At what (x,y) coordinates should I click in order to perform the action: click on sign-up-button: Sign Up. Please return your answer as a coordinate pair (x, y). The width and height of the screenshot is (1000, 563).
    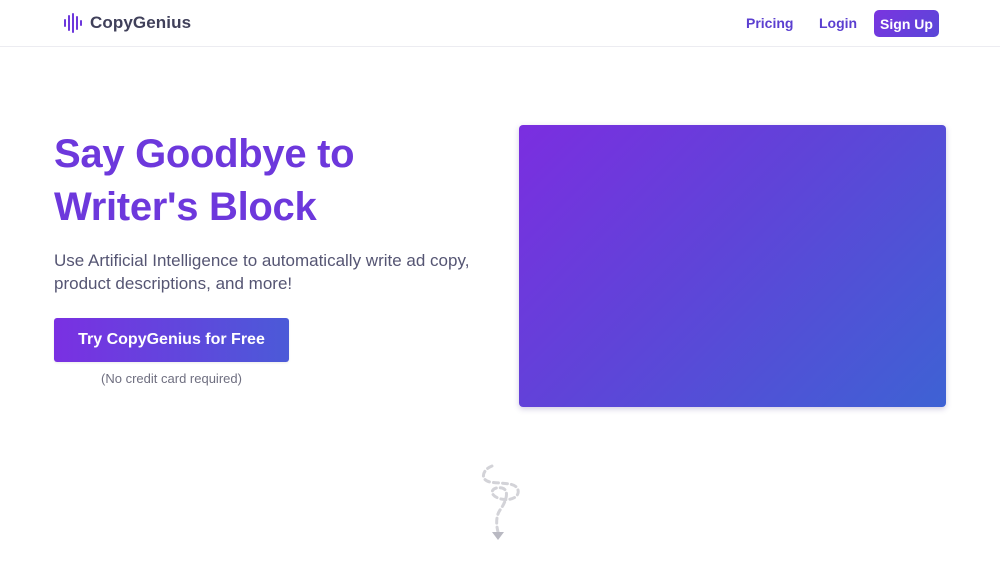
    Looking at the image, I should click on (906, 23).